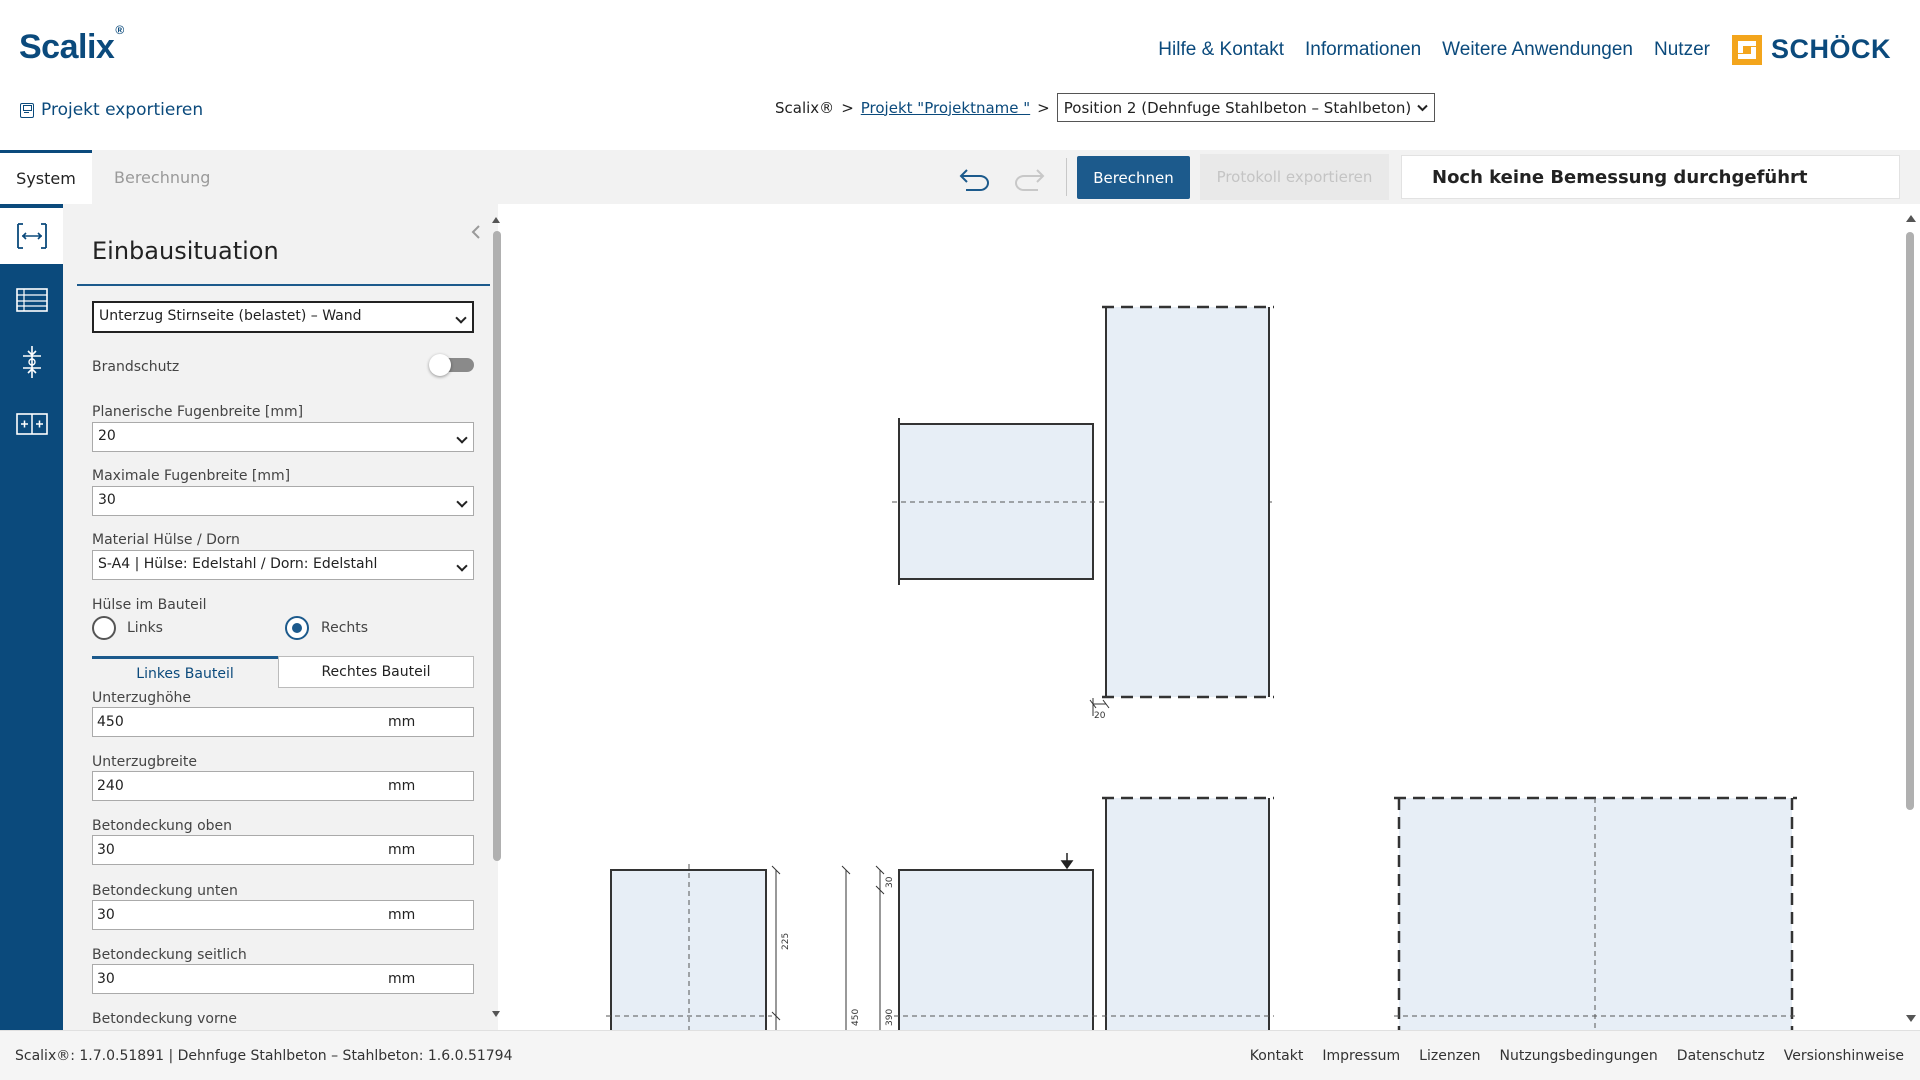 Image resolution: width=1920 pixels, height=1080 pixels. What do you see at coordinates (27, 110) in the screenshot?
I see `save-icon` at bounding box center [27, 110].